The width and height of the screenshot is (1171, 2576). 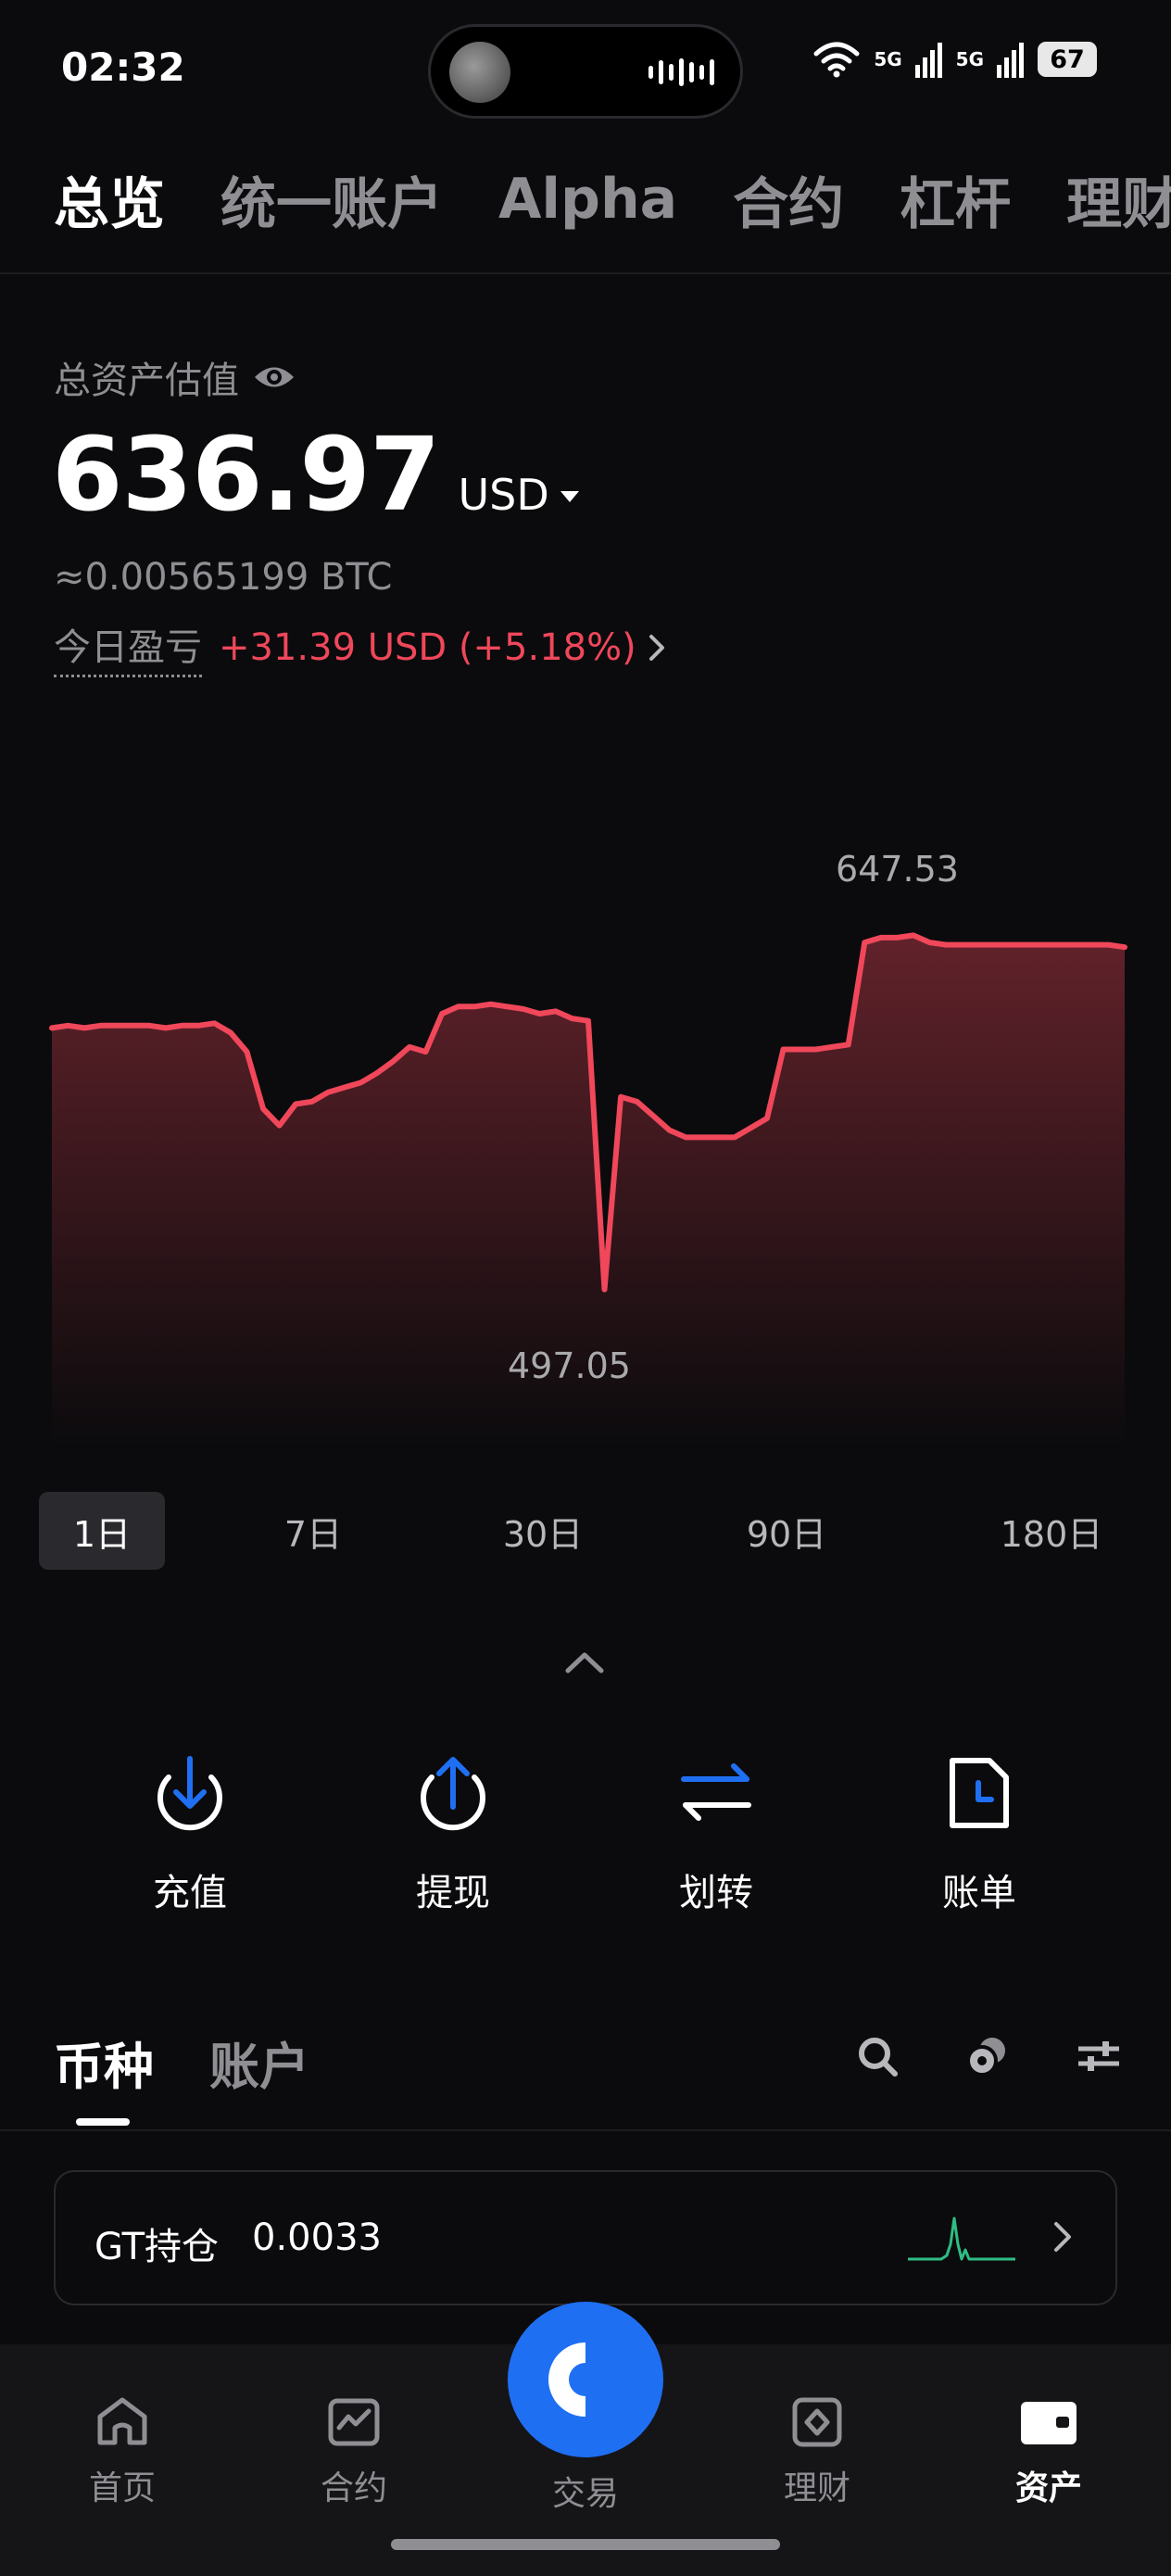 I want to click on deposit-button: 充值, so click(x=190, y=1834).